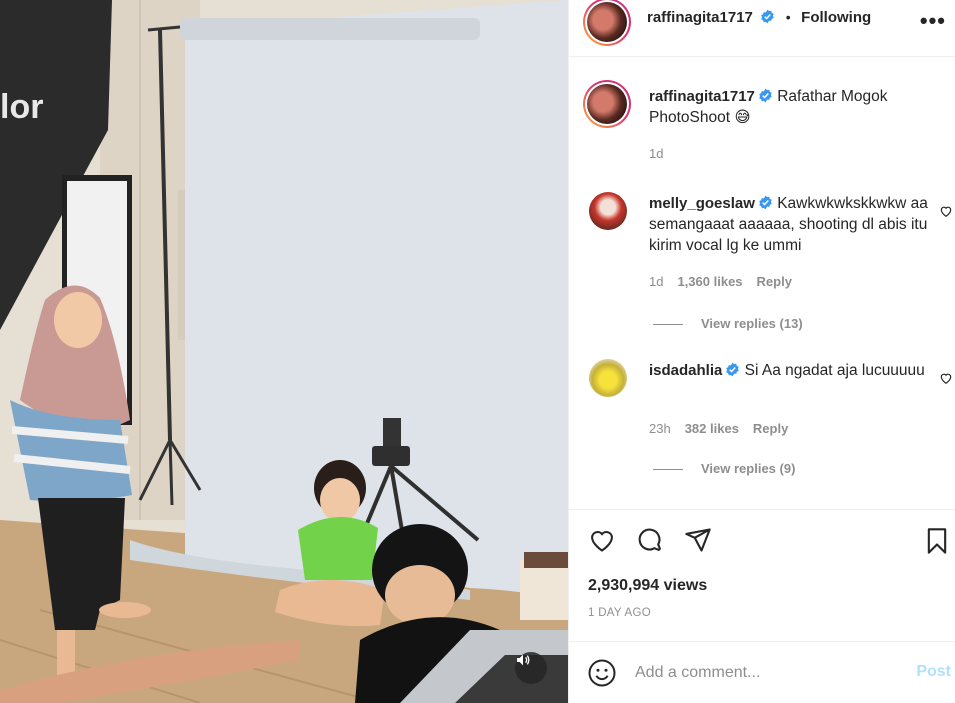 Image resolution: width=955 pixels, height=703 pixels. Describe the element at coordinates (762, 575) in the screenshot. I see `post-action-bar: 2,930,994 views 1 DAY AGO` at that location.